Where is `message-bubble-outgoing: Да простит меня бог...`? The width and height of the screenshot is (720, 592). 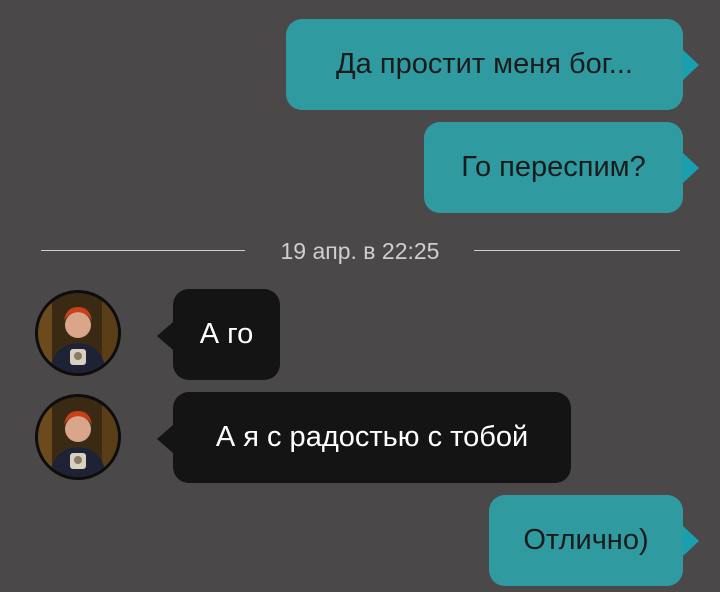
message-bubble-outgoing: Да простит меня бог... is located at coordinates (484, 64).